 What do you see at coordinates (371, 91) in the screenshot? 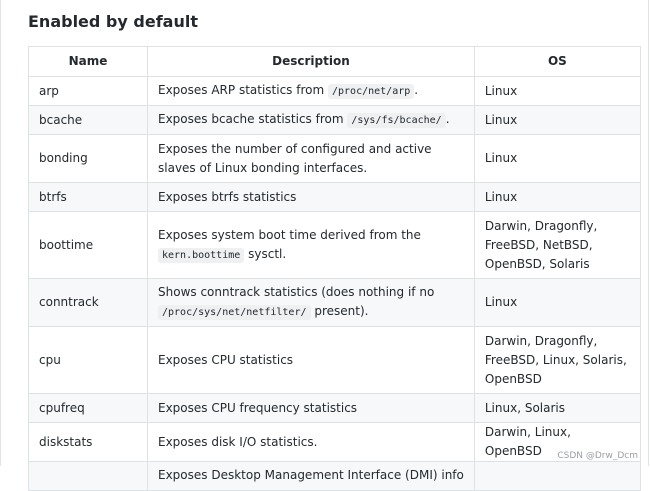
I see `inline-code: /proc/net/arp` at bounding box center [371, 91].